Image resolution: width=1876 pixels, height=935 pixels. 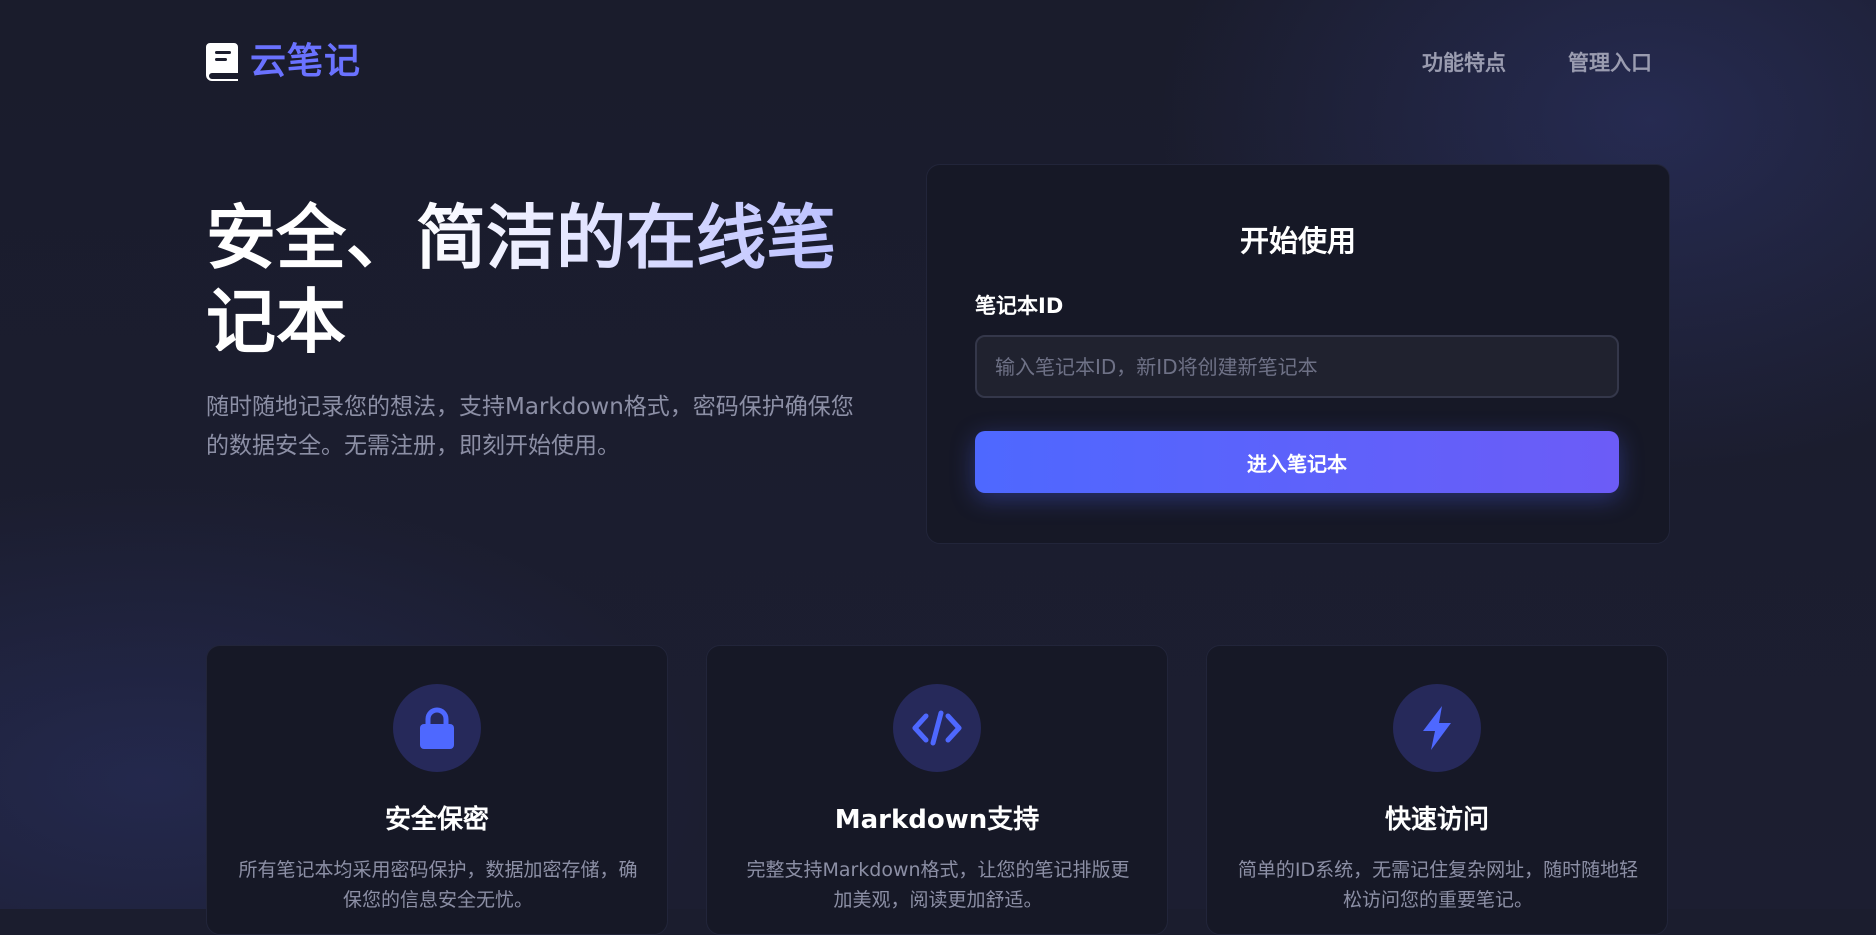 I want to click on feature-title: 快速访问, so click(x=1436, y=820).